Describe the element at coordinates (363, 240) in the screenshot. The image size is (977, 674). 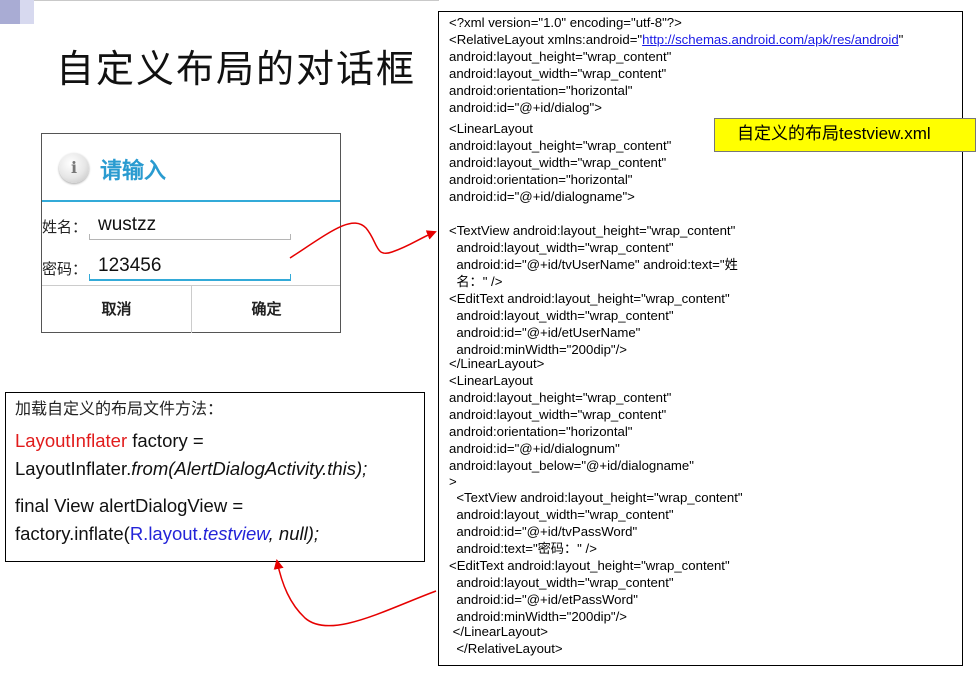
I see `arrow-dialog-to-code` at that location.